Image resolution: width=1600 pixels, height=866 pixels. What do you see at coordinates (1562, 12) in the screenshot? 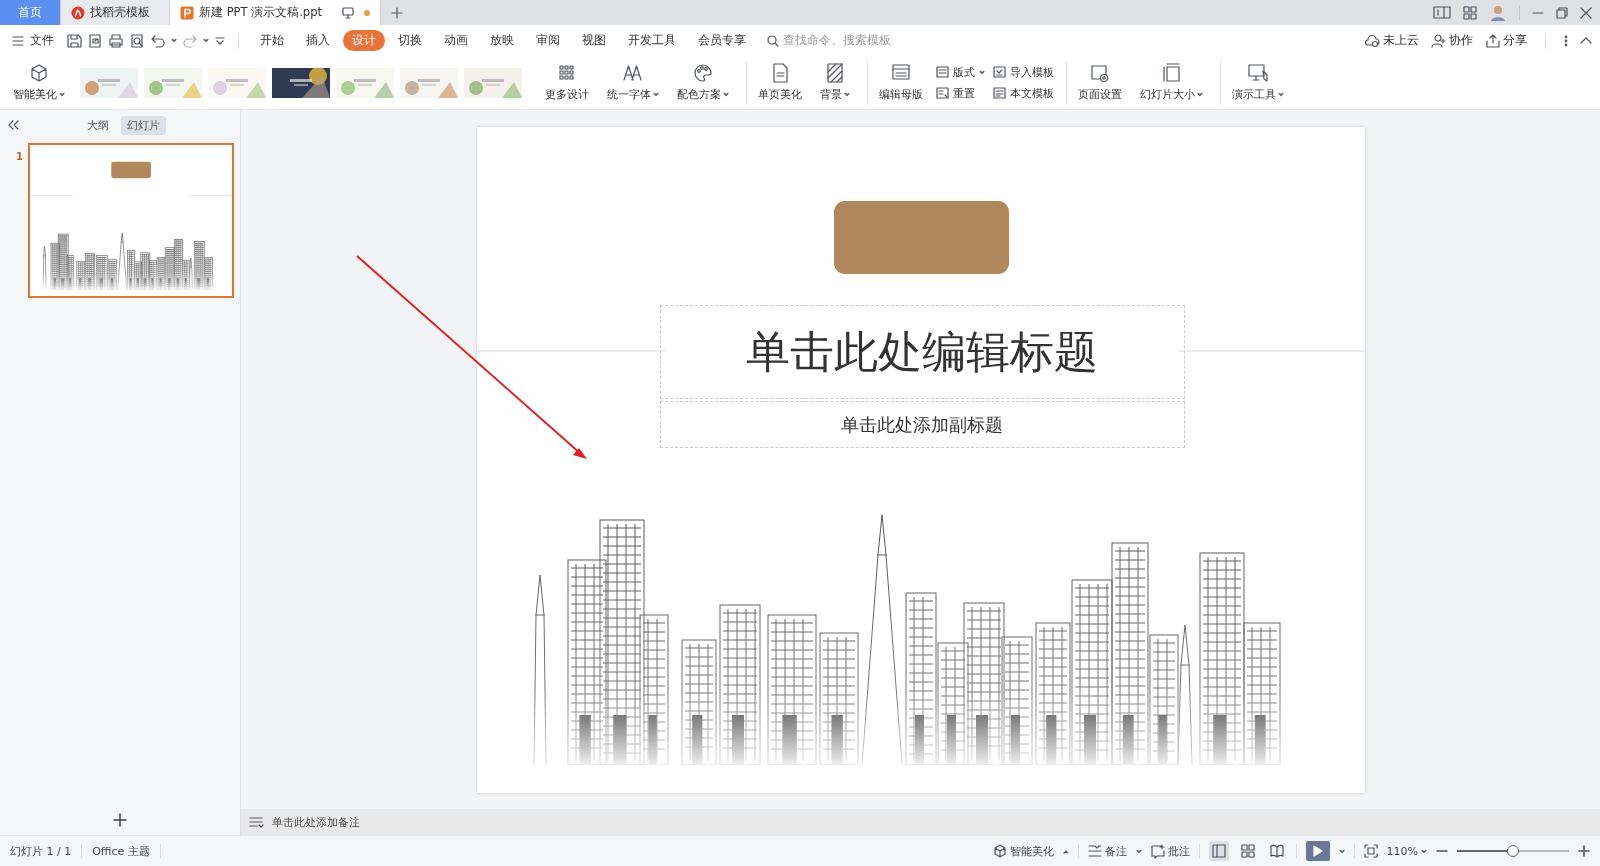
I see `restore-icon` at bounding box center [1562, 12].